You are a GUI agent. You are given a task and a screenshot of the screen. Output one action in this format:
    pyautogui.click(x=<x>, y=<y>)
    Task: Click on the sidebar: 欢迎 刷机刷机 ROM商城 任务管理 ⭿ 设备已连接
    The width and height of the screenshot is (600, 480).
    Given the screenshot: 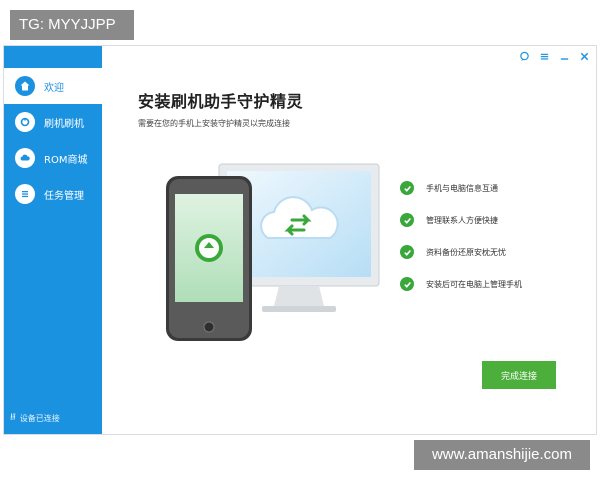 What is the action you would take?
    pyautogui.click(x=53, y=240)
    